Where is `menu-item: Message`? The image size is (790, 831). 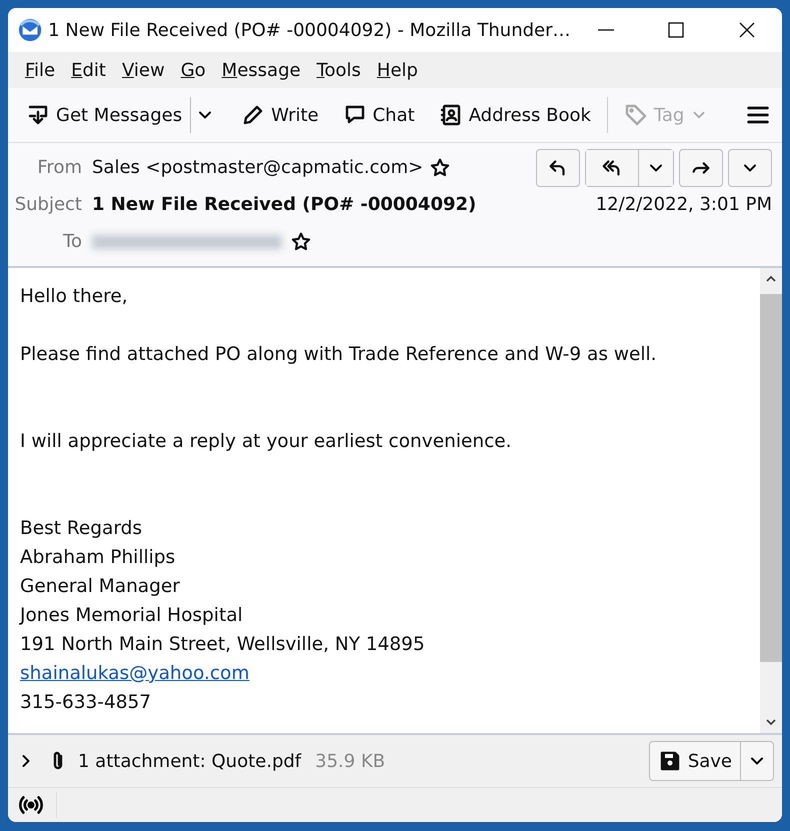 menu-item: Message is located at coordinates (261, 70).